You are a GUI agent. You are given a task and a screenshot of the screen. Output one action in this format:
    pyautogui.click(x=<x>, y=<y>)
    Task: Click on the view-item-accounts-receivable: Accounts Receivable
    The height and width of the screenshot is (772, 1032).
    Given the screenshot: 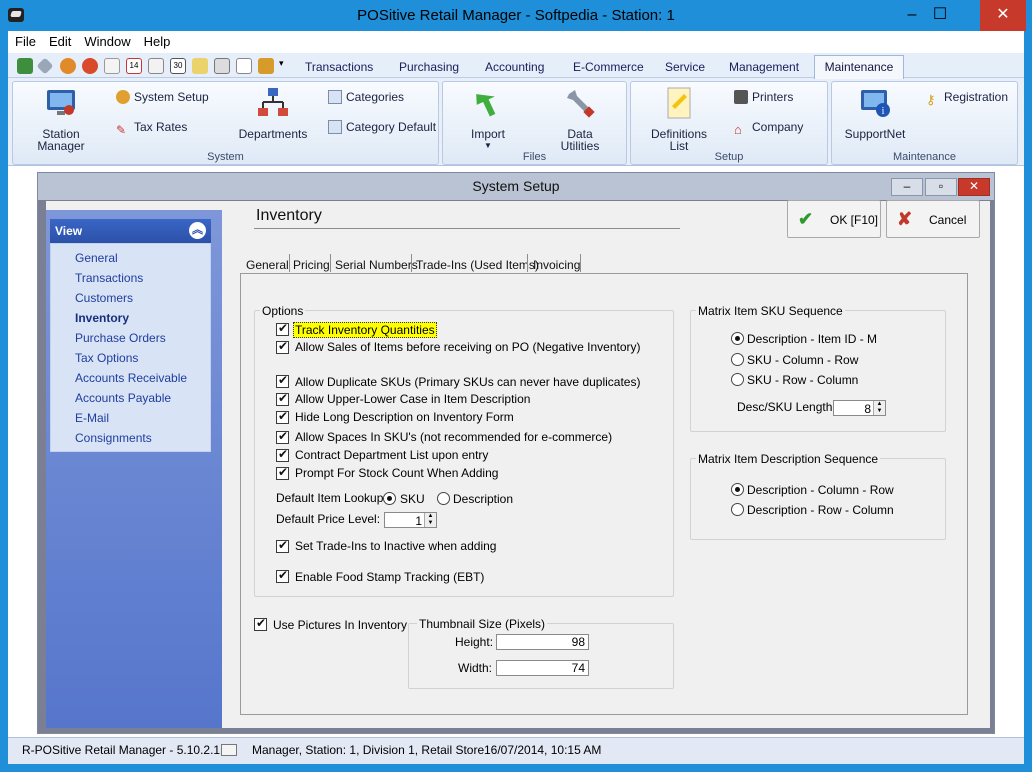 What is the action you would take?
    pyautogui.click(x=131, y=378)
    